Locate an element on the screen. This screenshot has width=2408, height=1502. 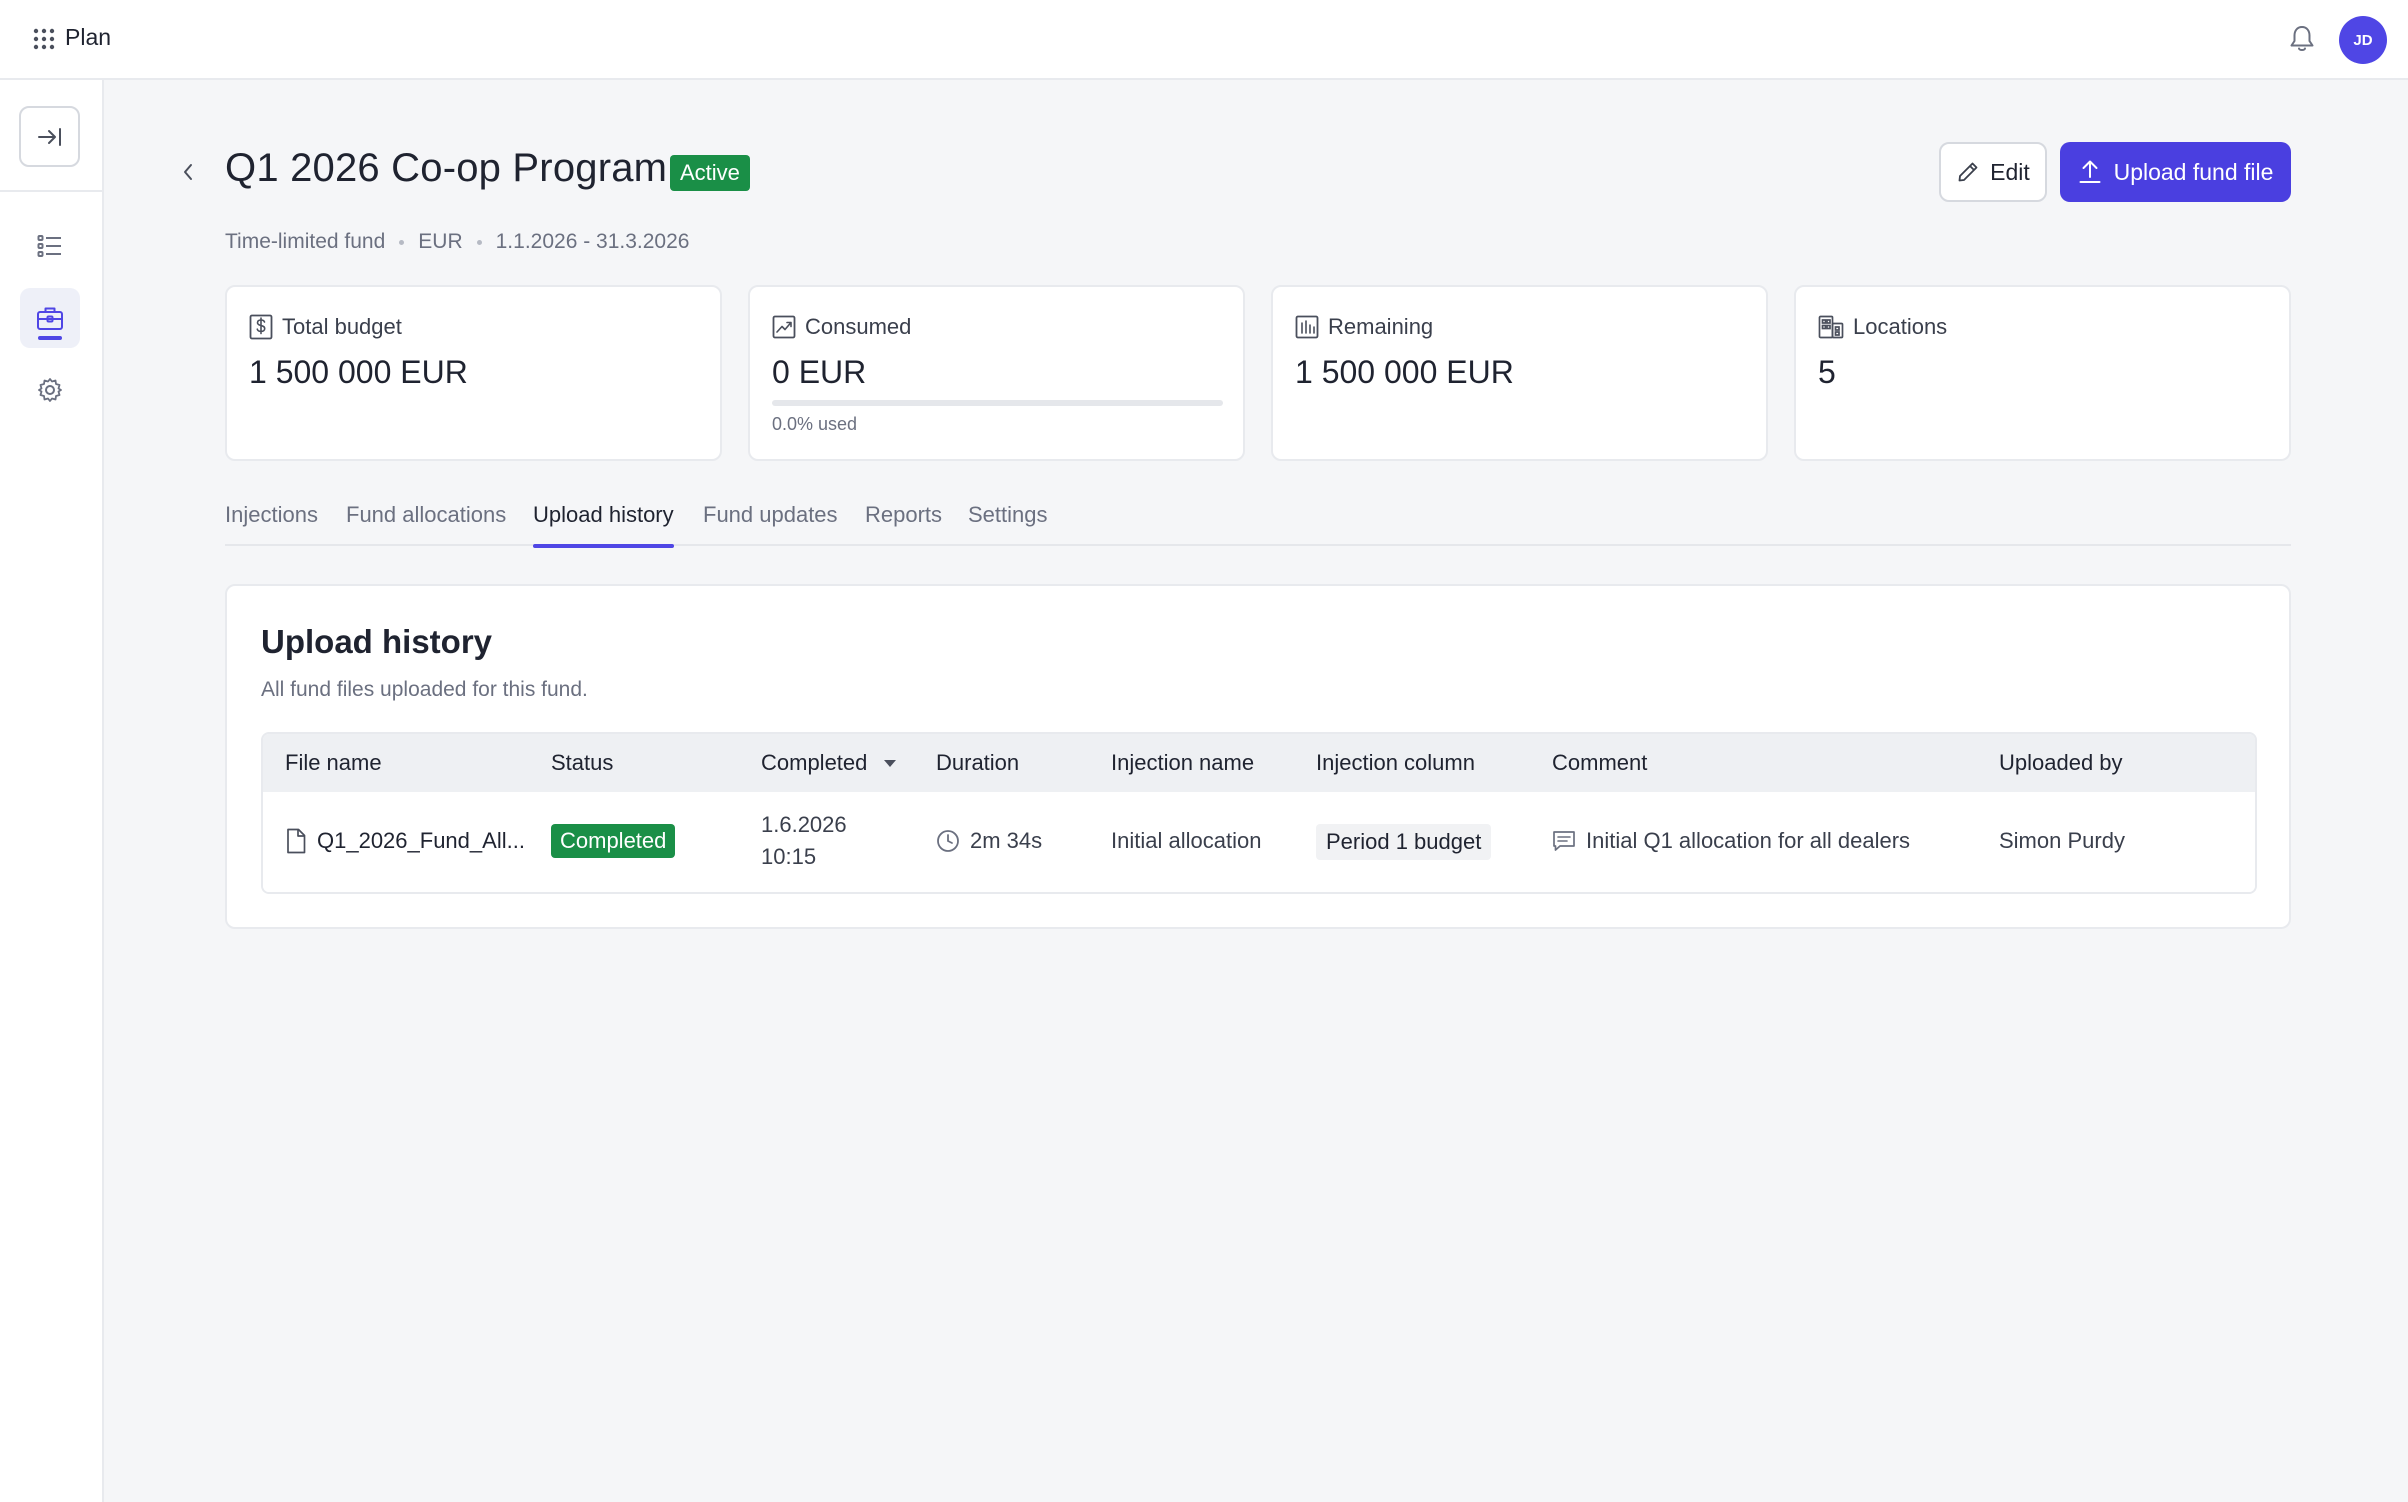
sidebar-item-list is located at coordinates (50, 246).